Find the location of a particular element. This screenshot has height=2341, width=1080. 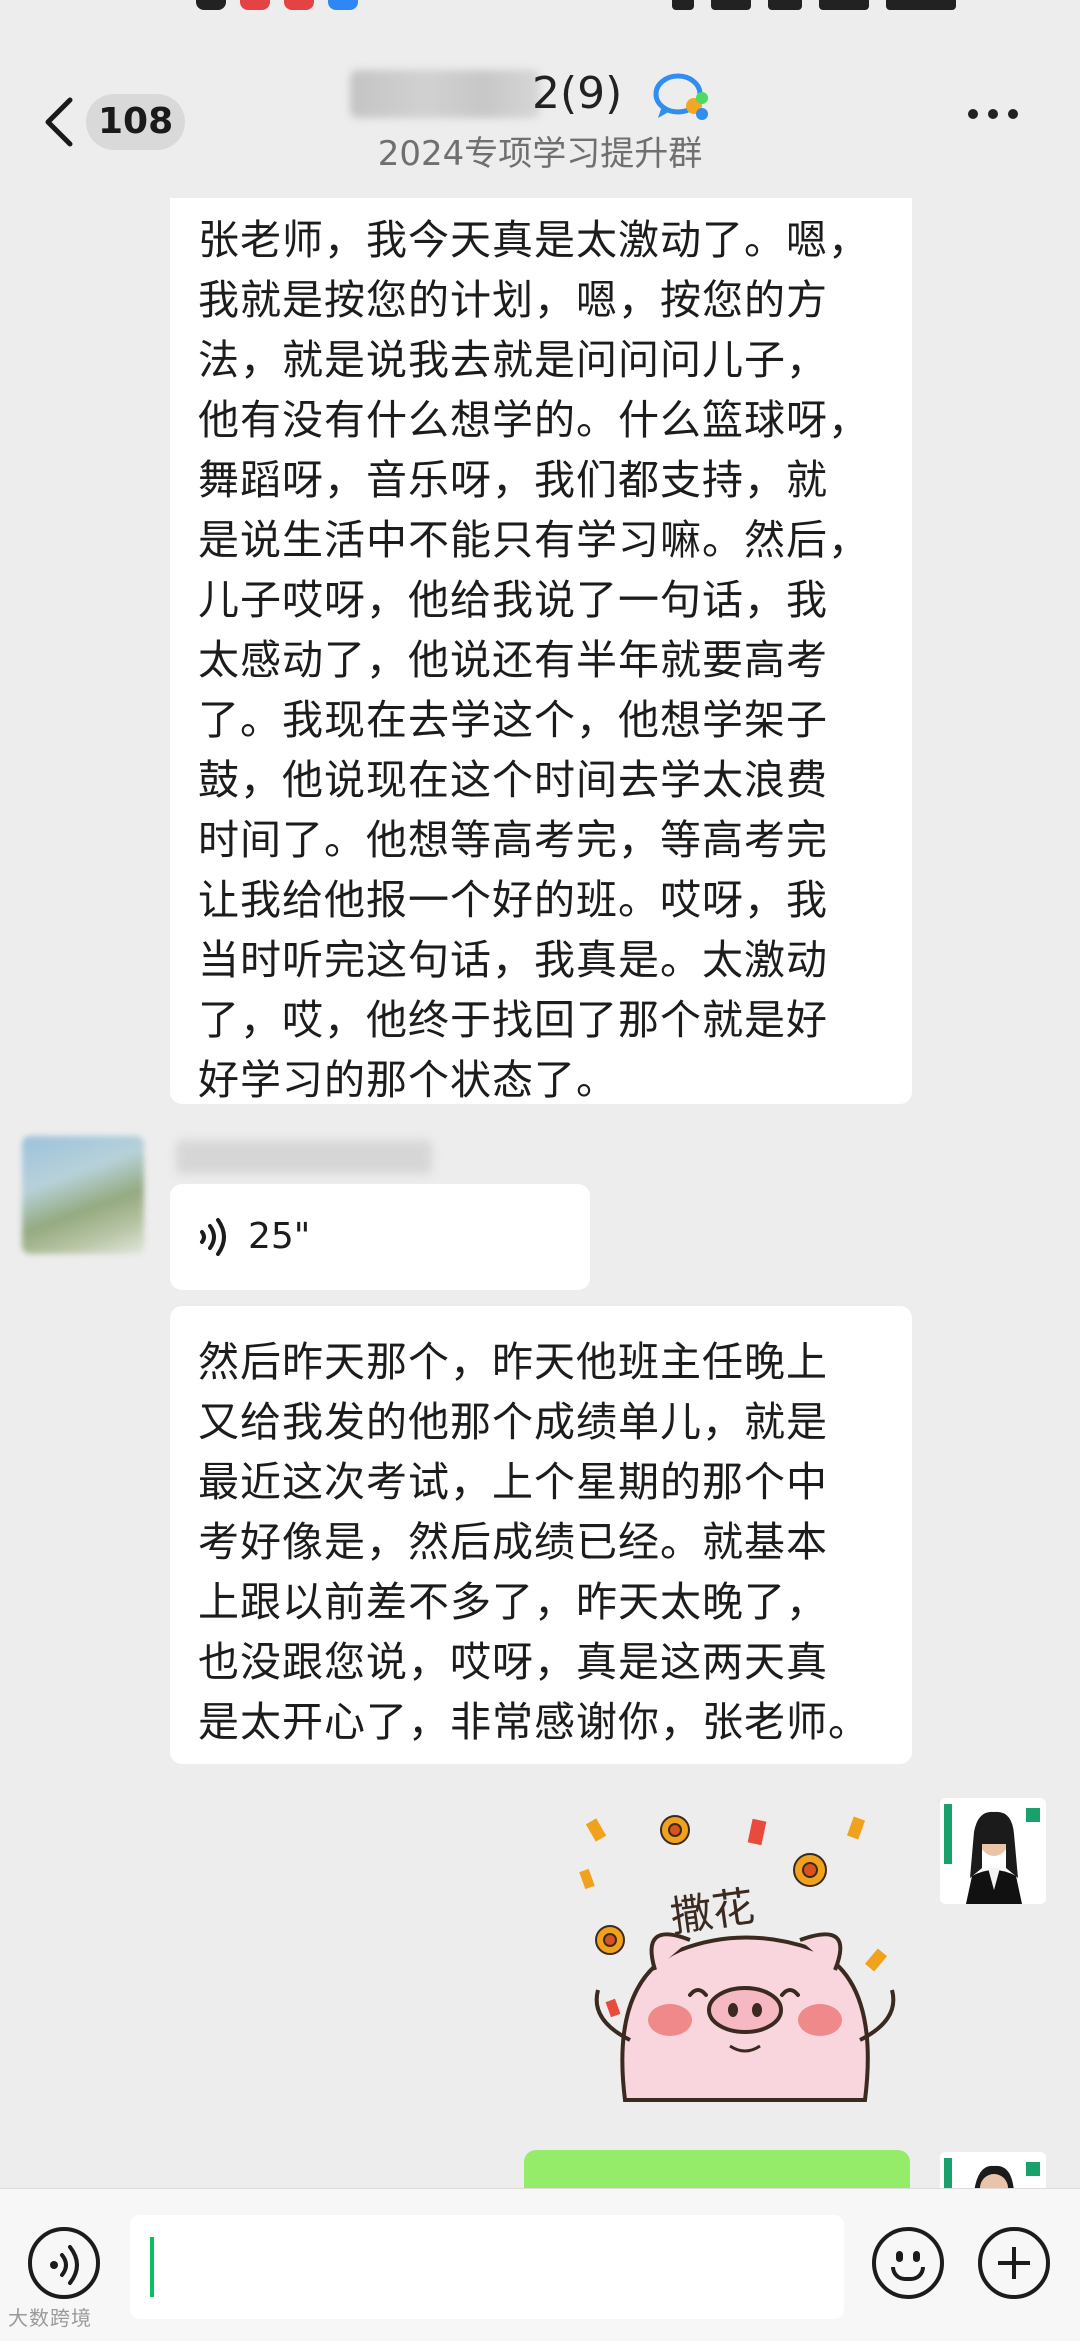

chat-header: 108 2(9) 2024专项学习提升群 is located at coordinates (540, 120).